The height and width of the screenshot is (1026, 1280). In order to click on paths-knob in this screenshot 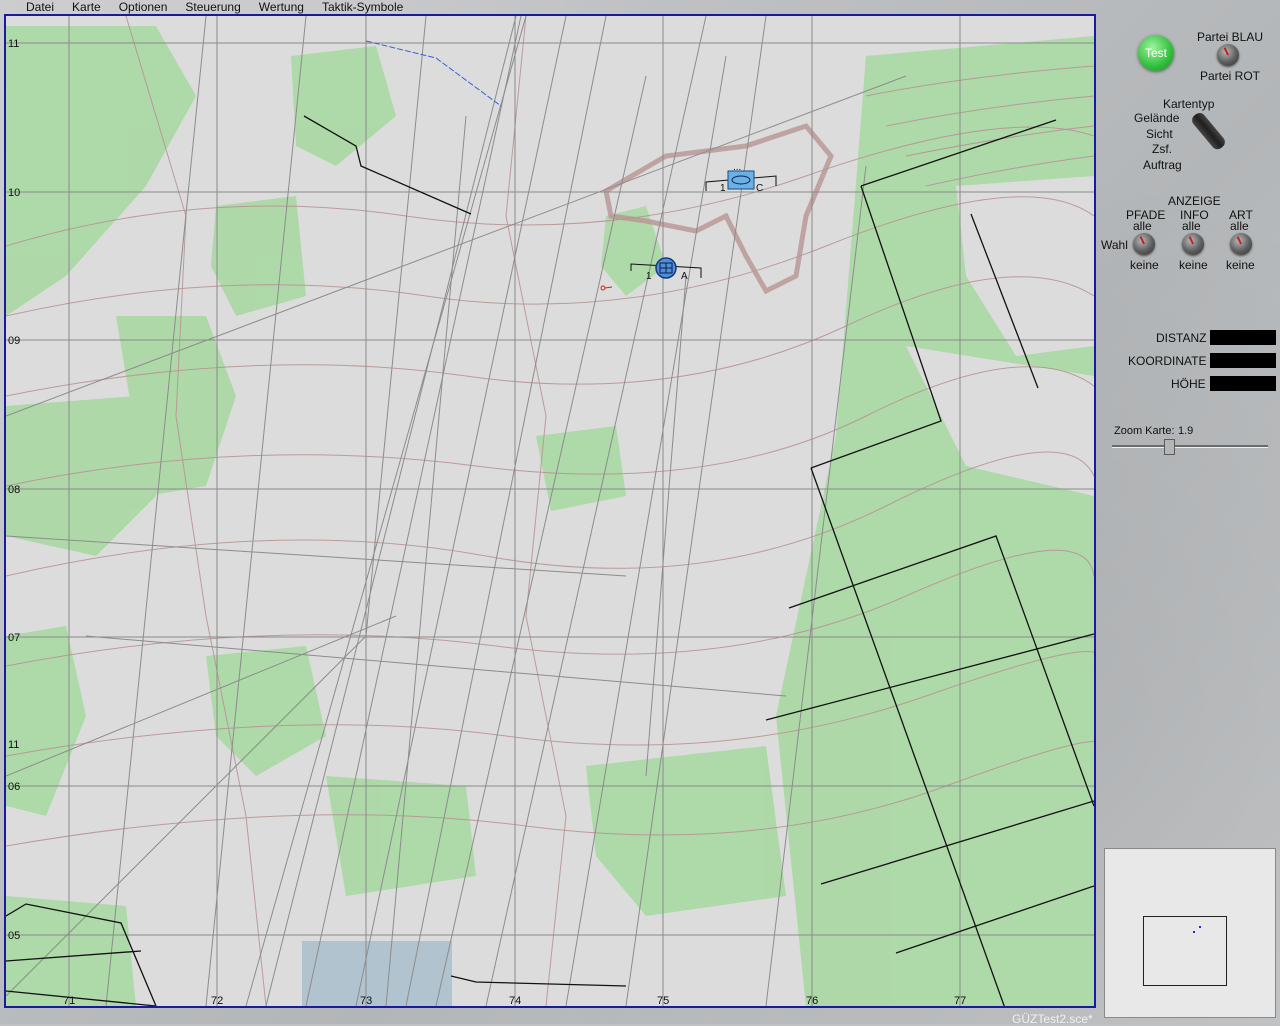, I will do `click(1144, 244)`.